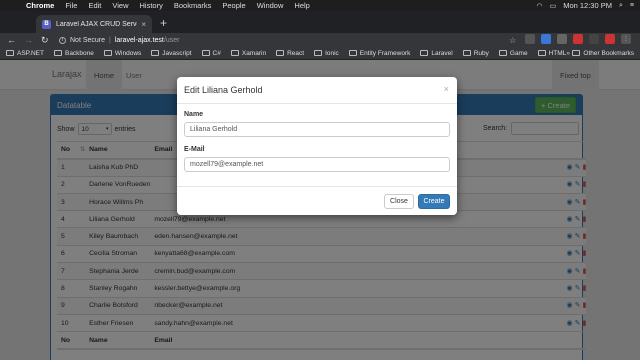  Describe the element at coordinates (40, 5) in the screenshot. I see `menu-chrome: Chrome` at that location.